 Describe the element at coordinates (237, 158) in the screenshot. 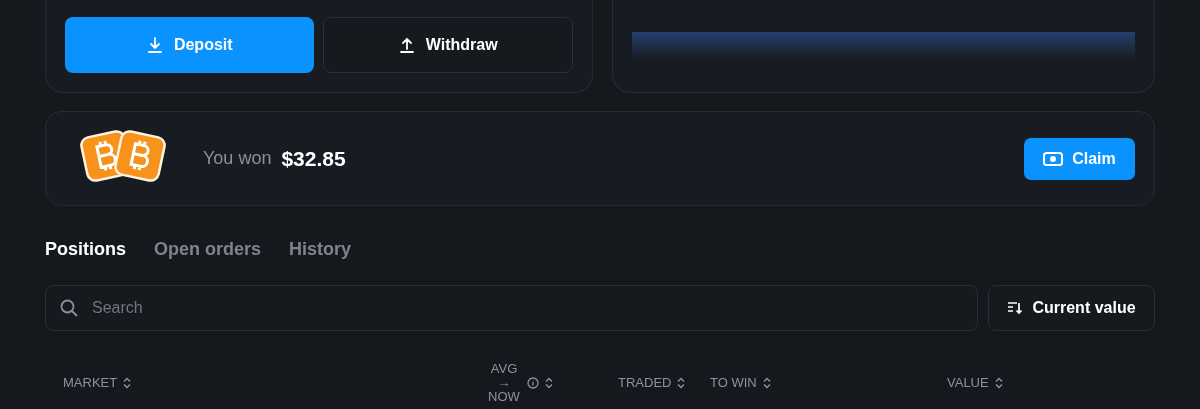

I see `win-label: You won` at that location.